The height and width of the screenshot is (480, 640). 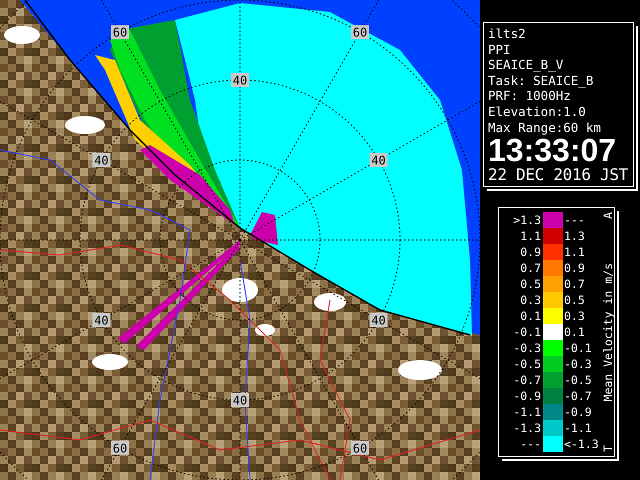 What do you see at coordinates (558, 175) in the screenshot?
I see `date-display: 22 DEC 2016 JST` at bounding box center [558, 175].